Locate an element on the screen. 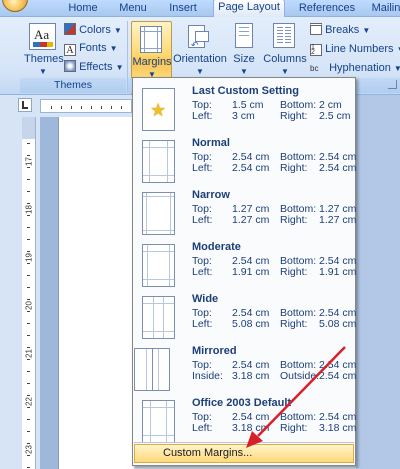 This screenshot has height=469, width=400. page-office2003-icon is located at coordinates (158, 421).